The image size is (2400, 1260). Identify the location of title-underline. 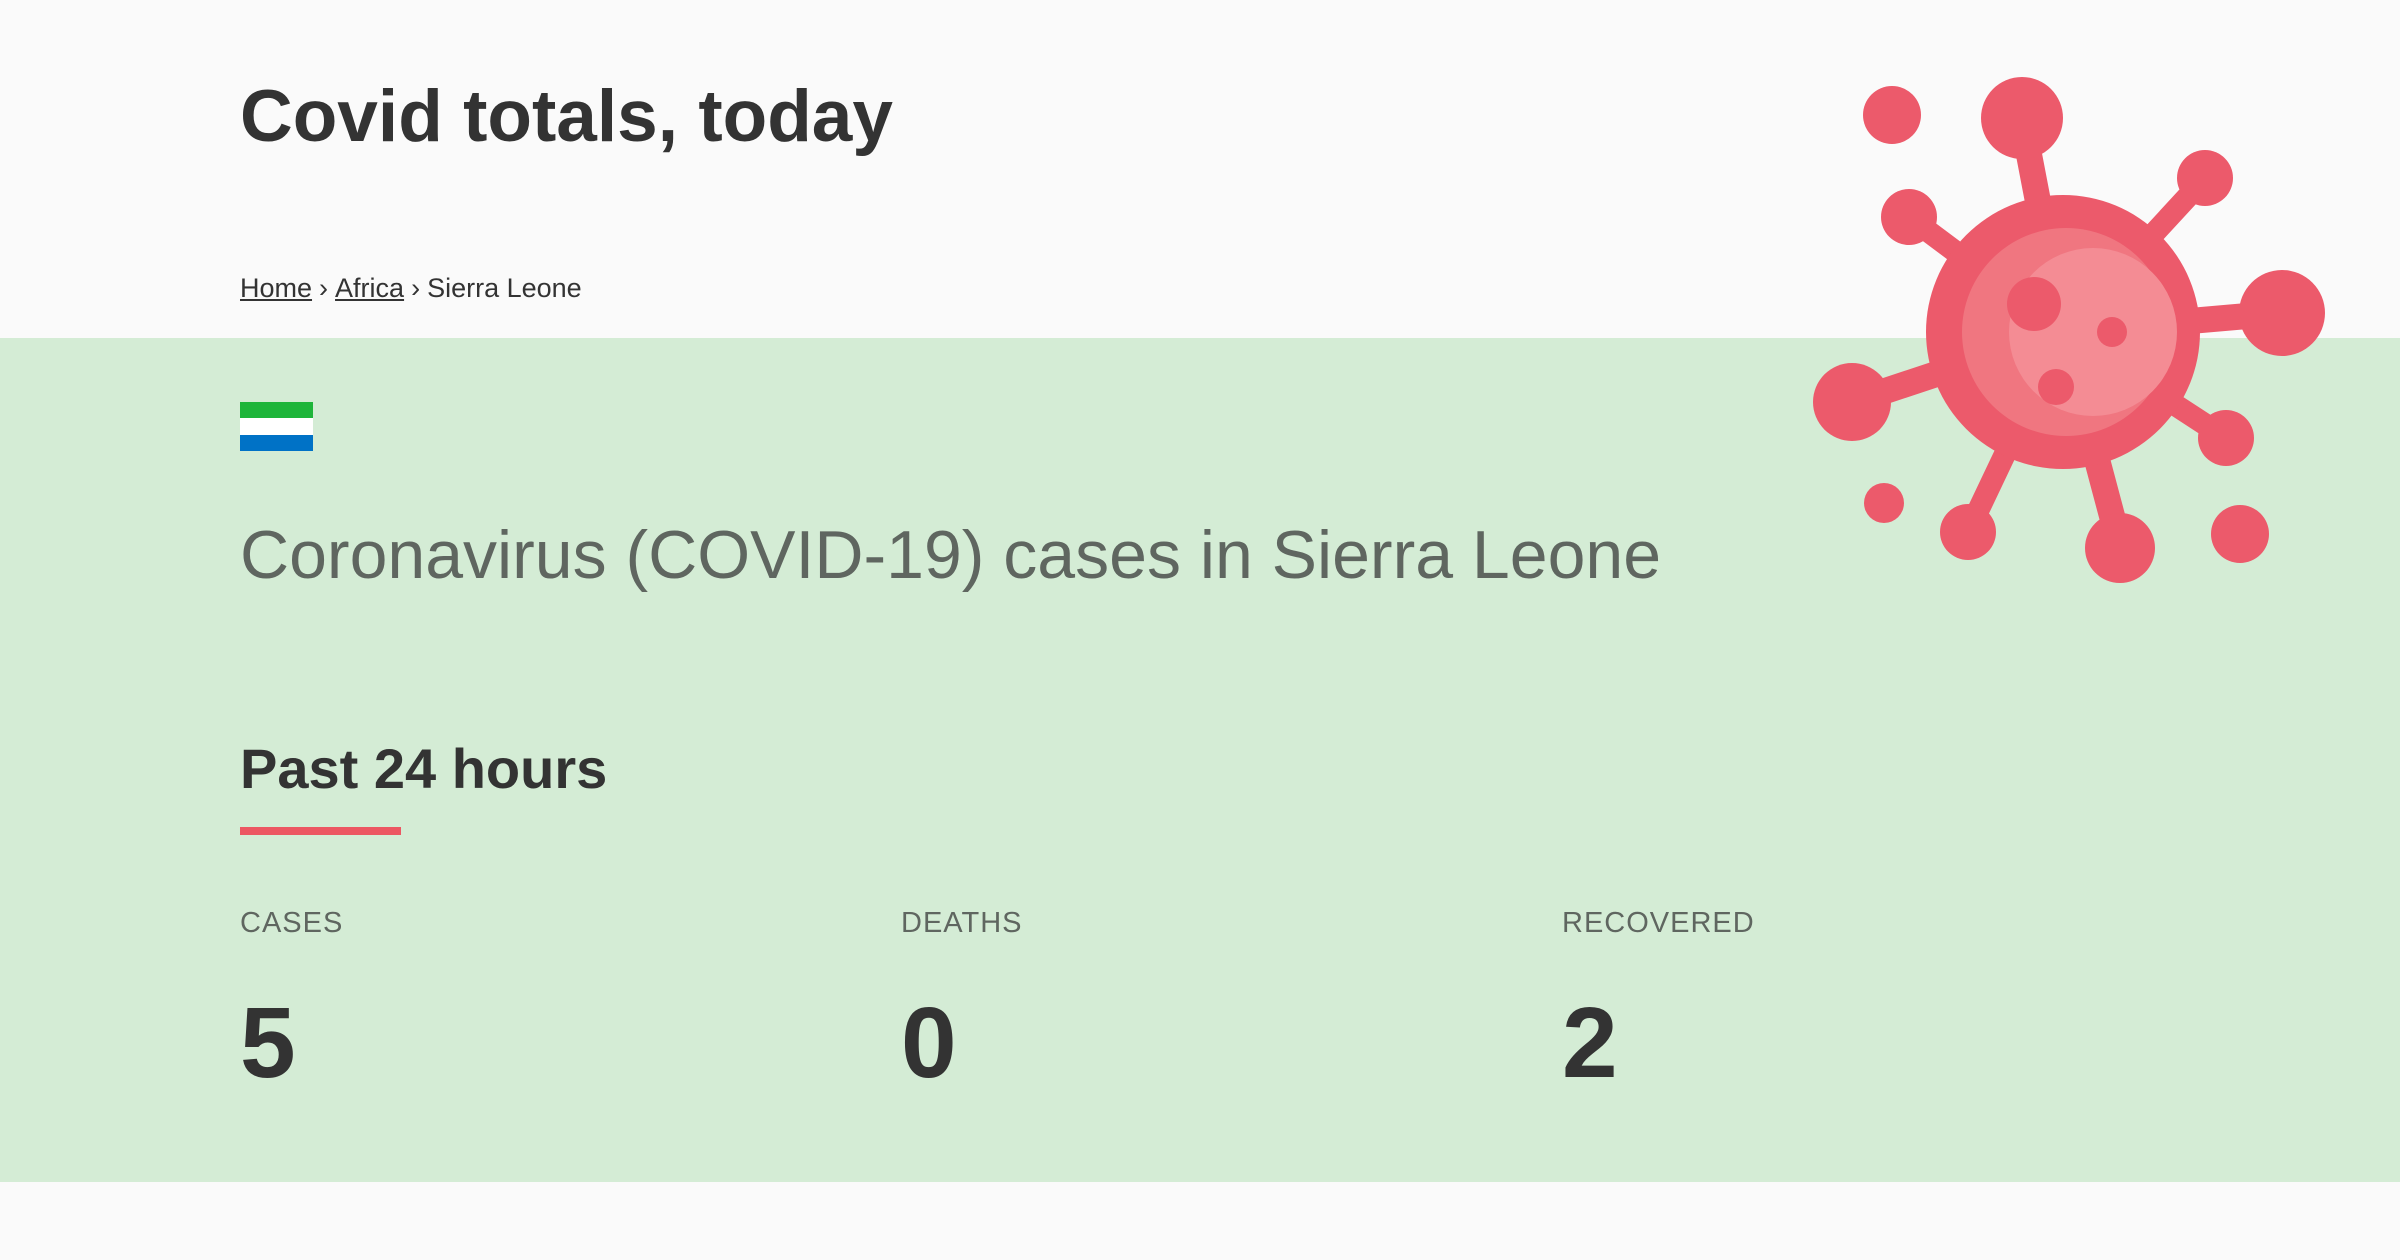
(320, 831).